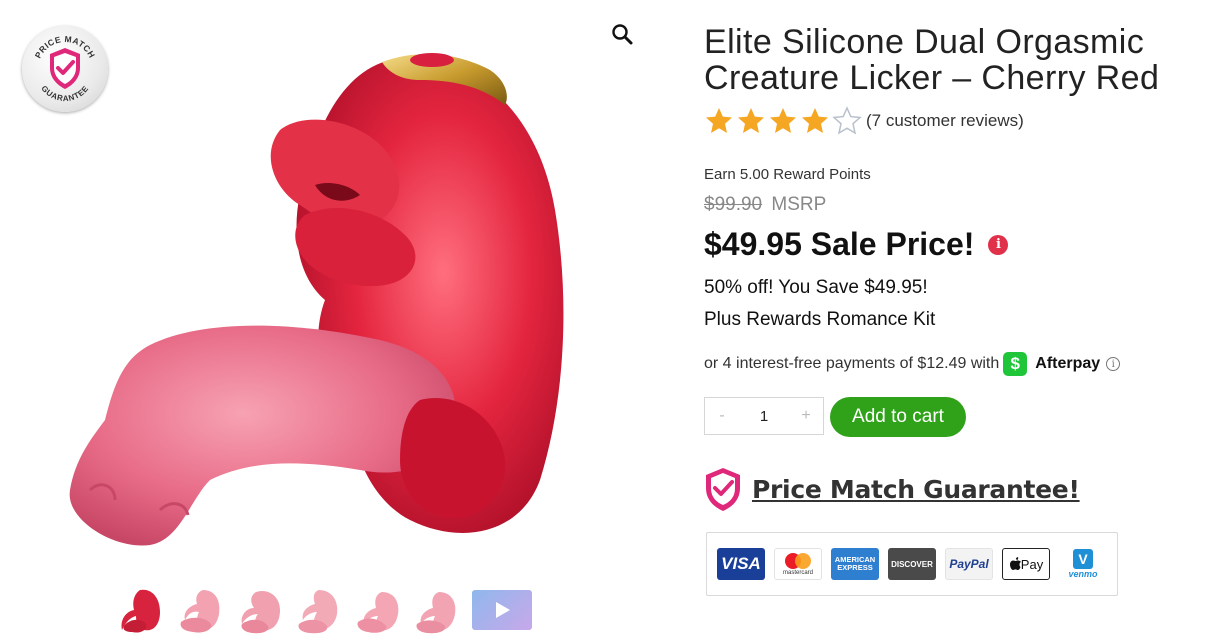  I want to click on old-price: $99.90, so click(733, 204).